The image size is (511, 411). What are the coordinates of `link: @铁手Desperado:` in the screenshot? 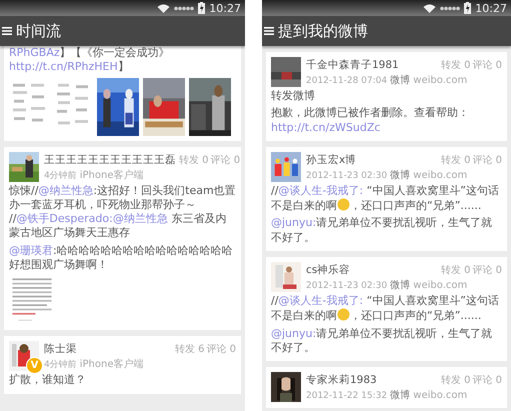 It's located at (64, 219).